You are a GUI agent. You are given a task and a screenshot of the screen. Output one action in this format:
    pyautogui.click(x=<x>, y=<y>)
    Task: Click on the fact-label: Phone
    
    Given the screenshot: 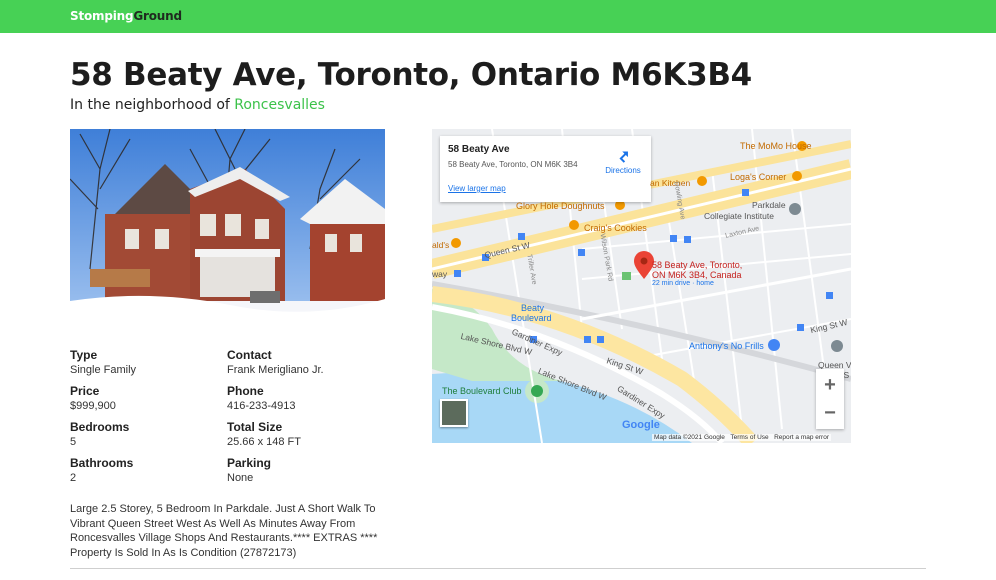 What is the action you would take?
    pyautogui.click(x=245, y=391)
    